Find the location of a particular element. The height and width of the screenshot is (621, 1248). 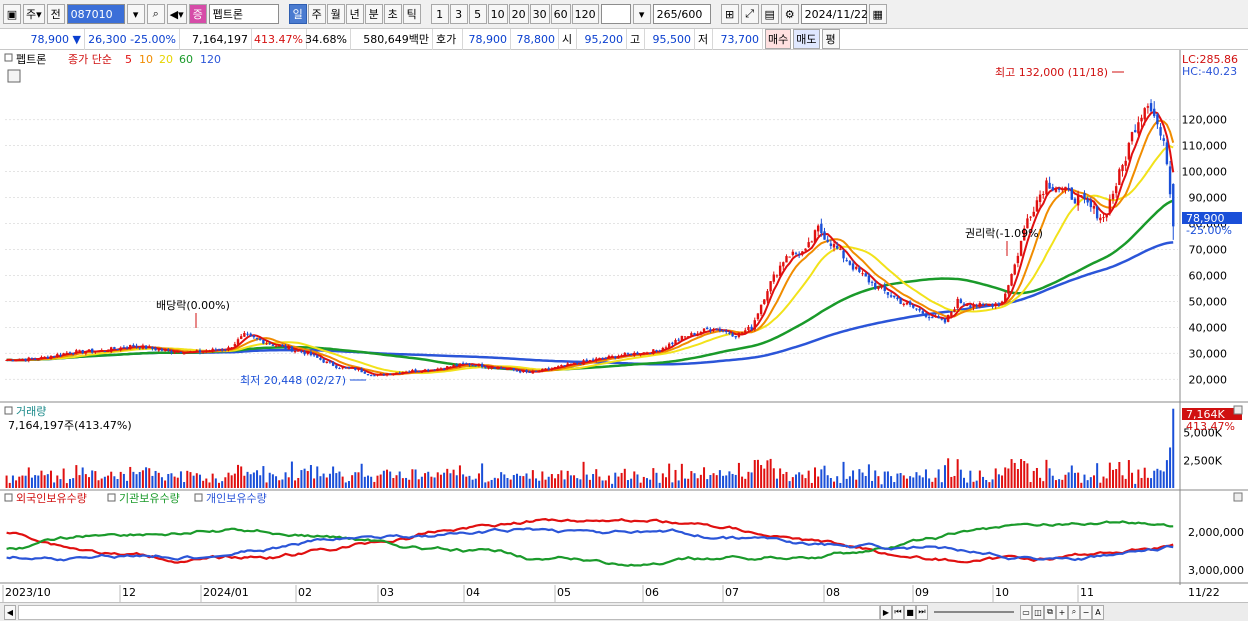

period-tab-5: 초 is located at coordinates (392, 14).